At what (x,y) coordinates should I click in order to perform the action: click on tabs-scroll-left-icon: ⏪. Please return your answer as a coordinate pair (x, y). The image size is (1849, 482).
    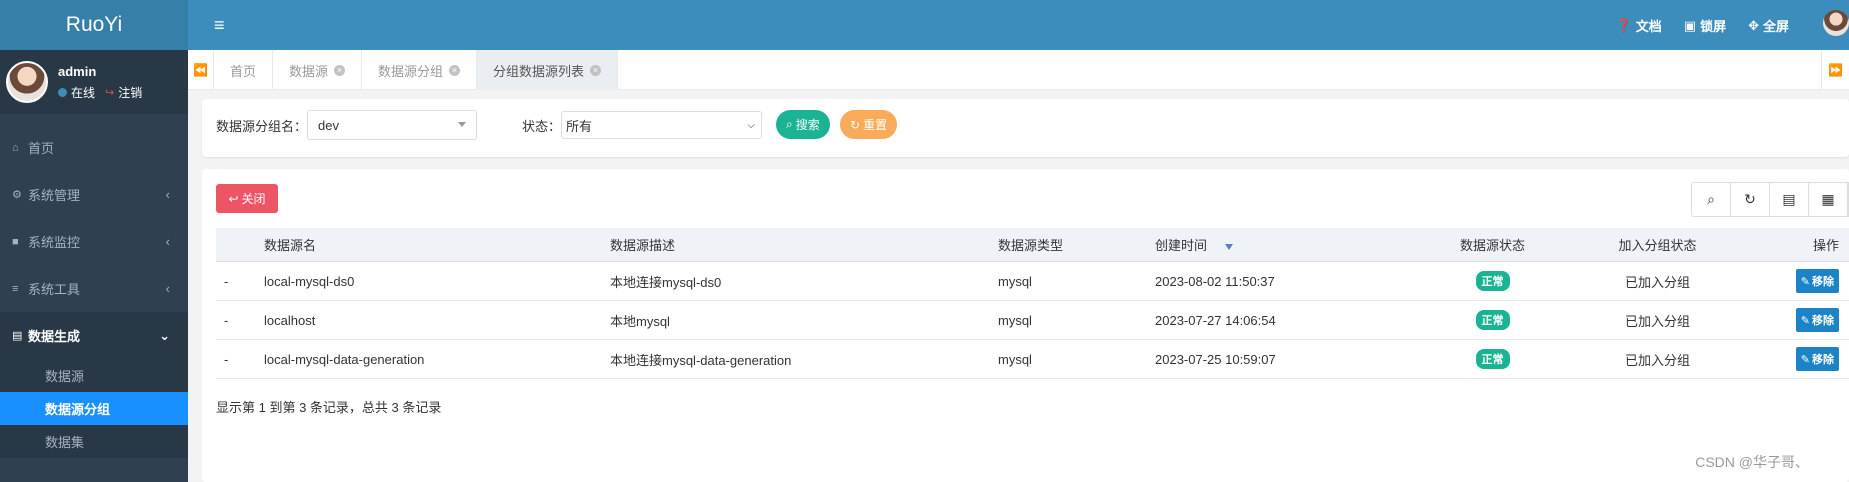
    Looking at the image, I should click on (201, 70).